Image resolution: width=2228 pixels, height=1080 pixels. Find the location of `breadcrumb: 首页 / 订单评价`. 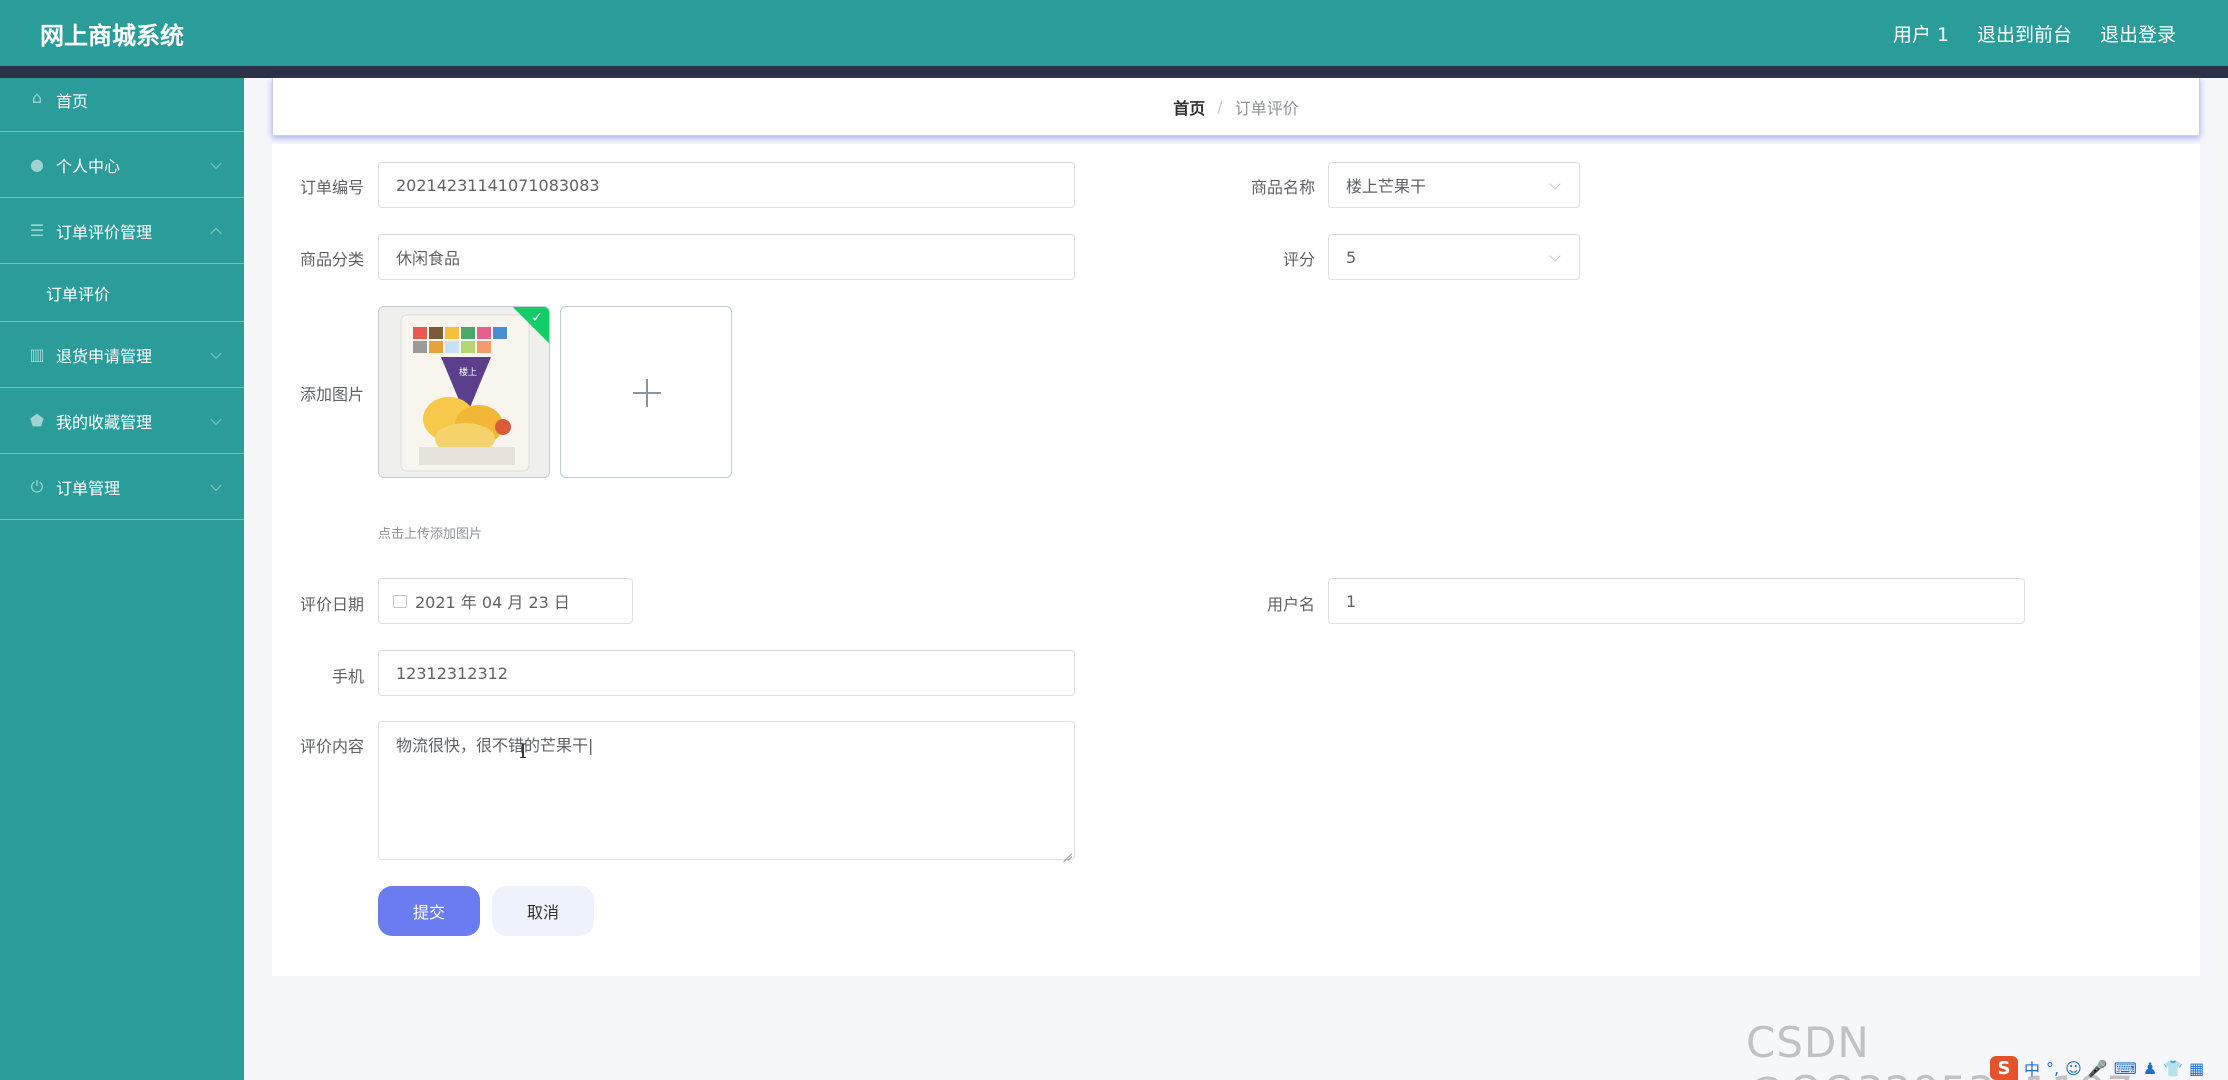

breadcrumb: 首页 / 订单评价 is located at coordinates (1236, 107).